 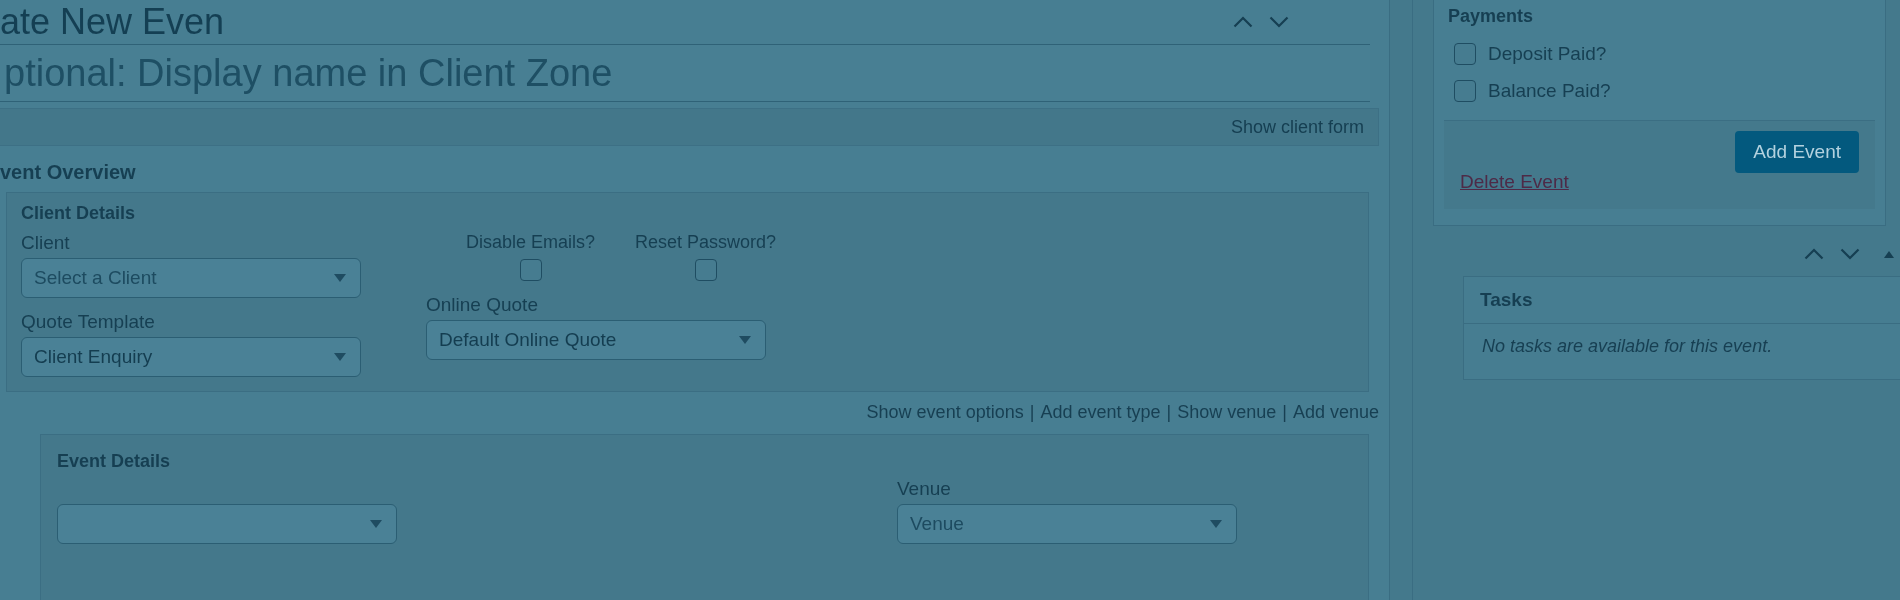 I want to click on checkbox-label: Deposit Paid?, so click(x=1547, y=53).